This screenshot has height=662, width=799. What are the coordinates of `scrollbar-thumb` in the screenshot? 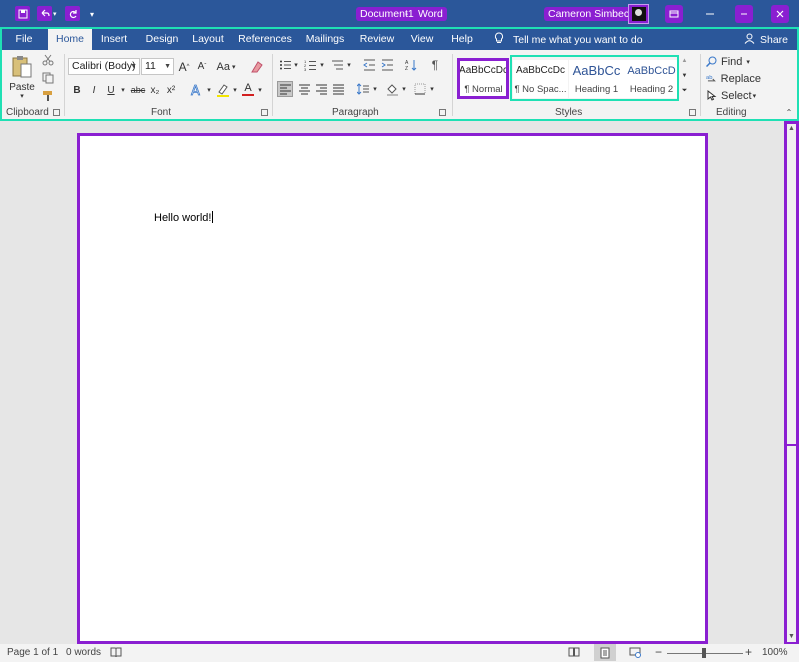 It's located at (791, 445).